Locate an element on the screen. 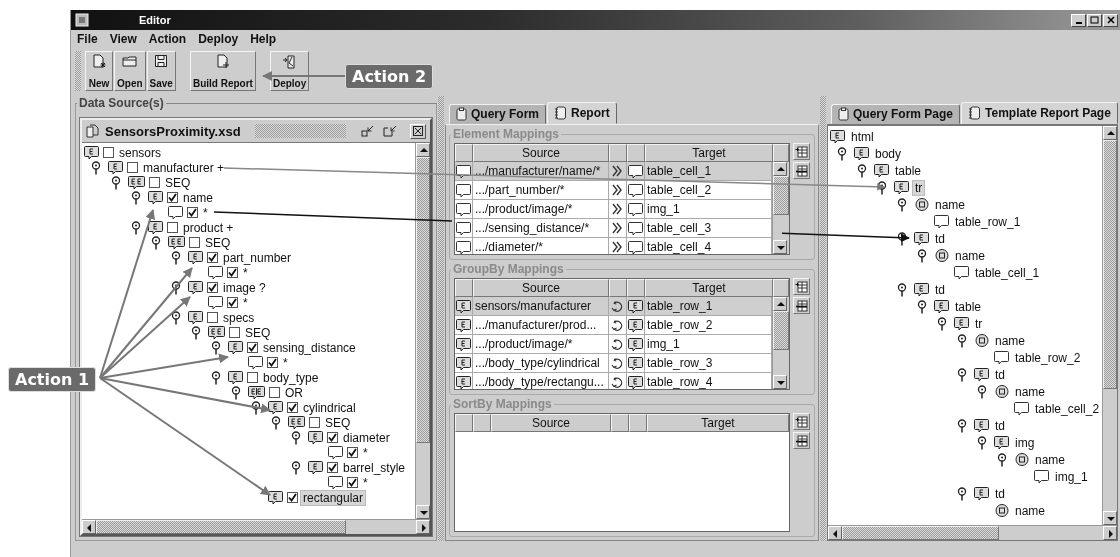  table-row: .../manufacturer/name/* table_cell_1 is located at coordinates (613, 171).